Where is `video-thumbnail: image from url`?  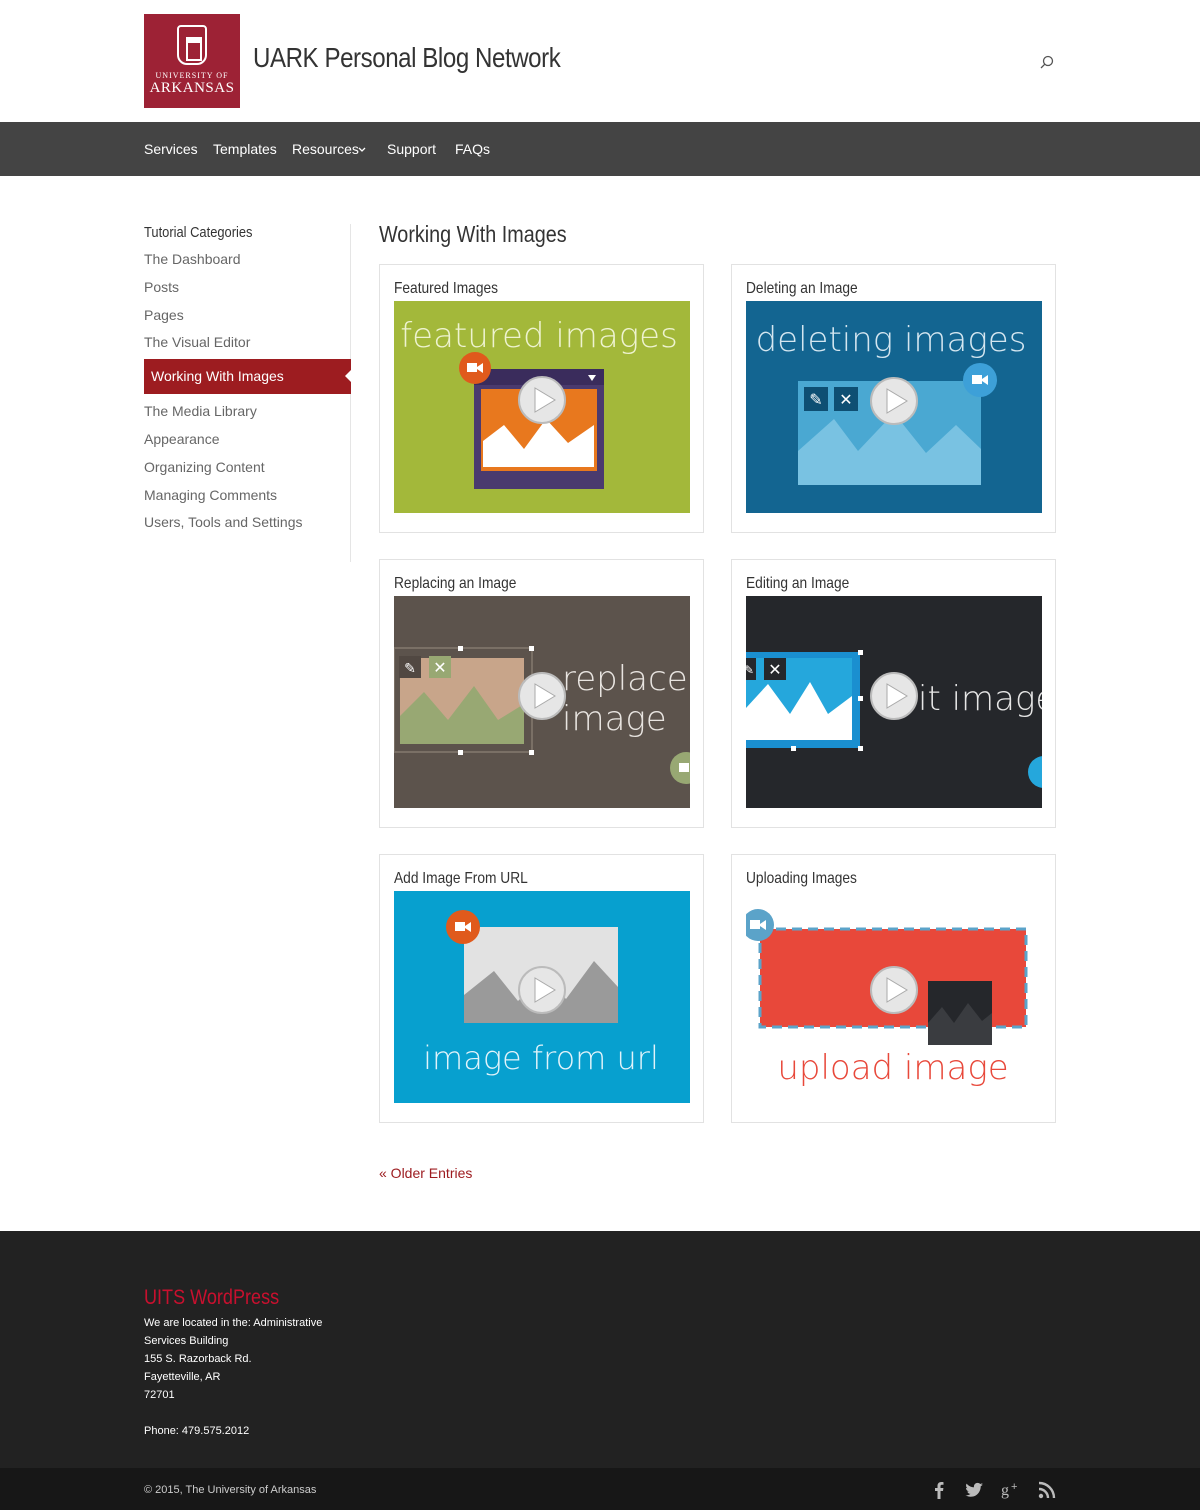
video-thumbnail: image from url is located at coordinates (542, 997).